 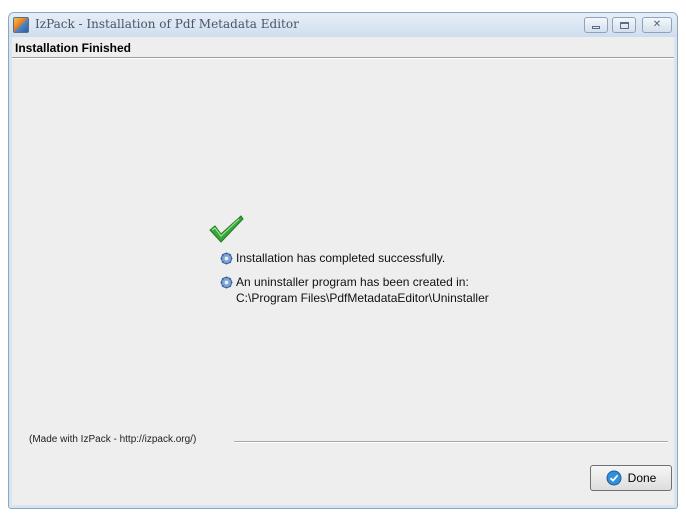 I want to click on close-icon: ✕, so click(x=657, y=24).